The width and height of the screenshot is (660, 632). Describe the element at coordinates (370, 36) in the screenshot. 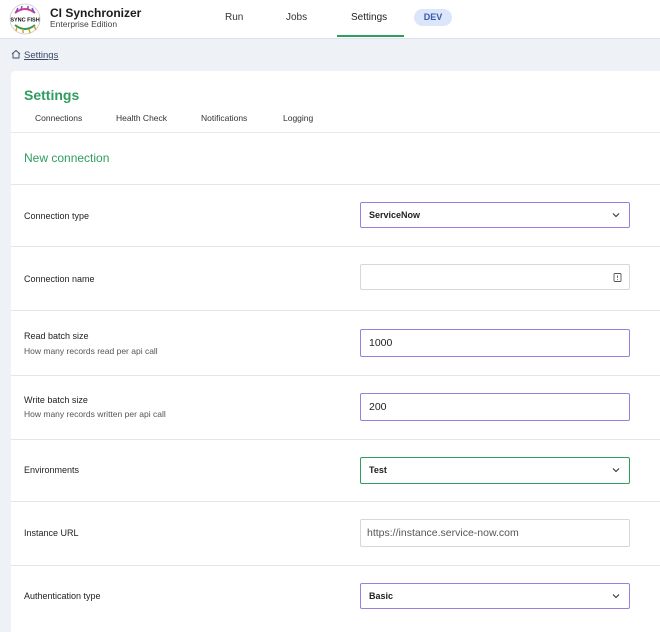

I see `nav-active-indicator` at that location.